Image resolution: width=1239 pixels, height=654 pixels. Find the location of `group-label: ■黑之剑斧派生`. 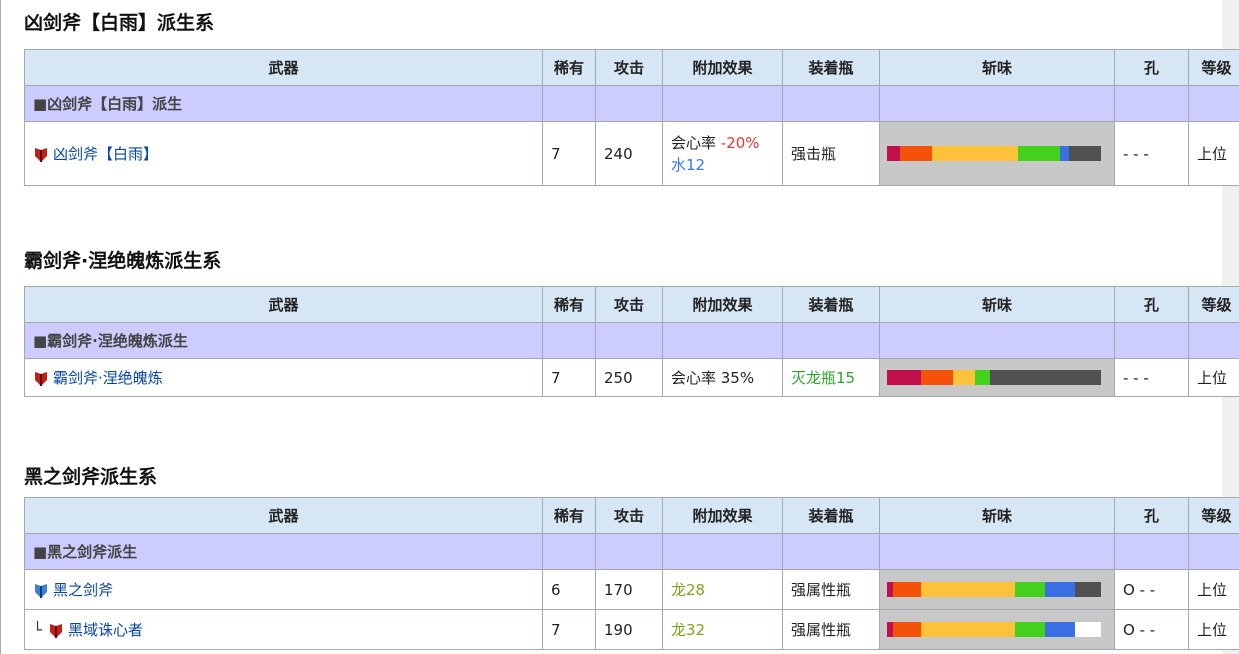

group-label: ■黑之剑斧派生 is located at coordinates (283, 551).